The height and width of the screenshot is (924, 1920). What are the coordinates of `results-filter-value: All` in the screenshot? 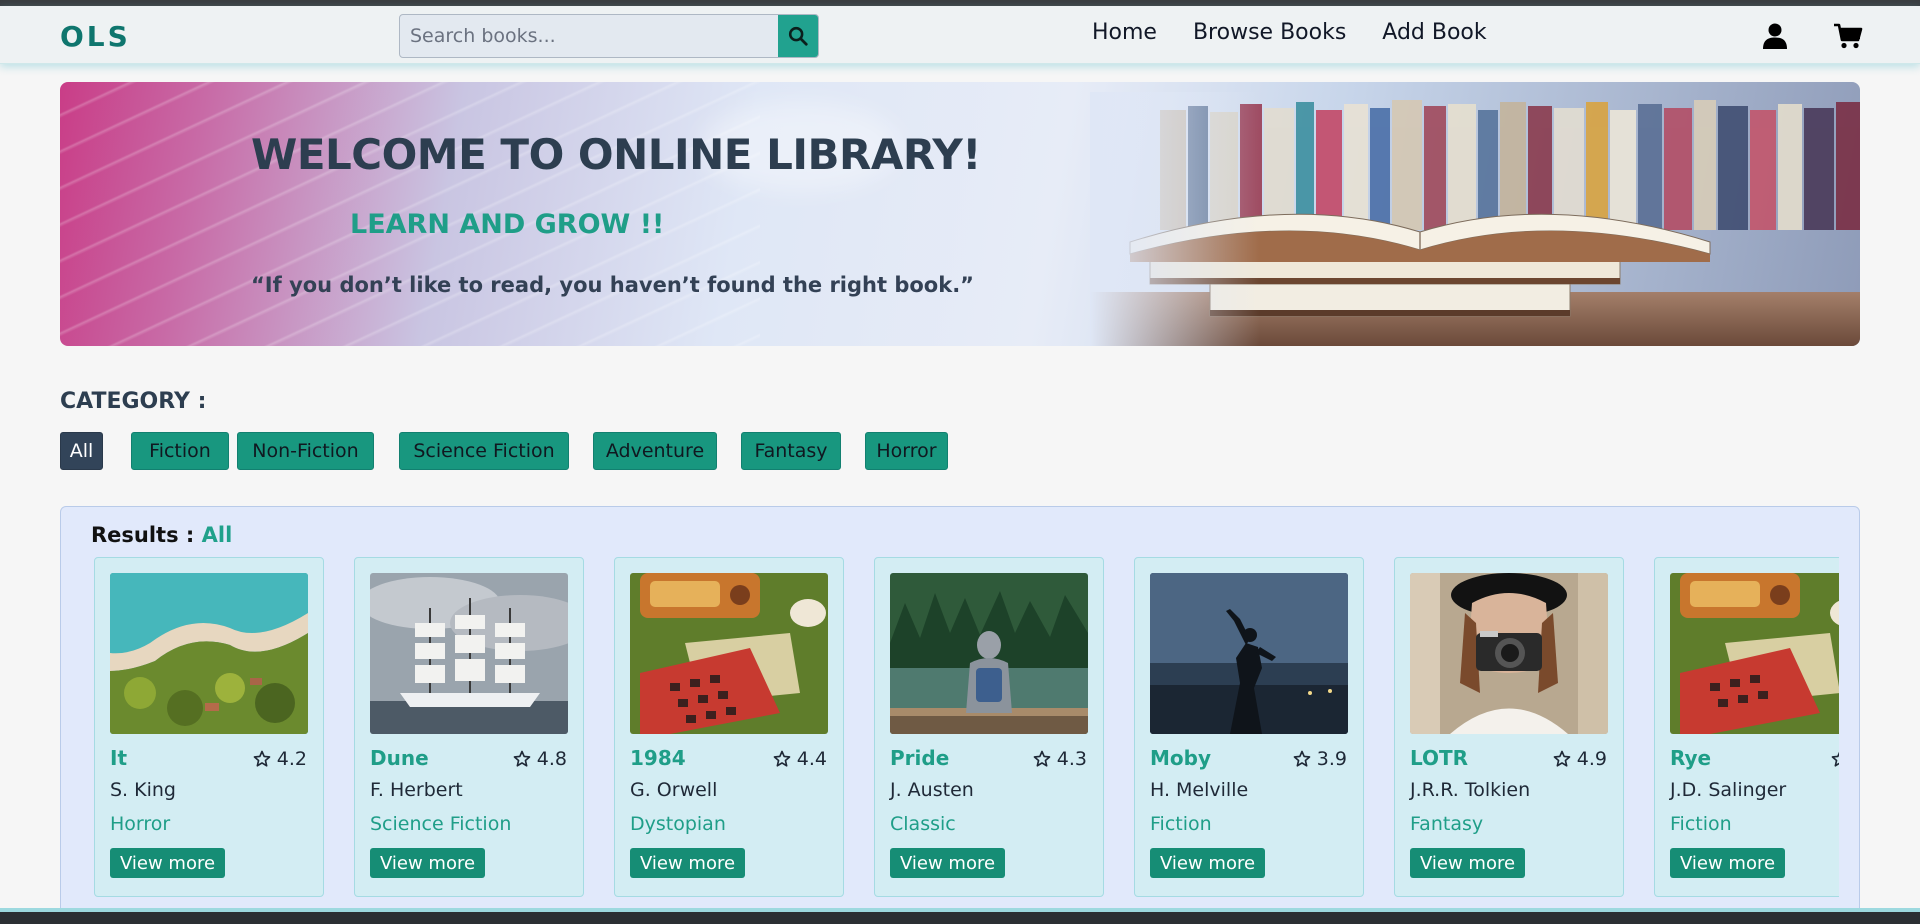 It's located at (217, 535).